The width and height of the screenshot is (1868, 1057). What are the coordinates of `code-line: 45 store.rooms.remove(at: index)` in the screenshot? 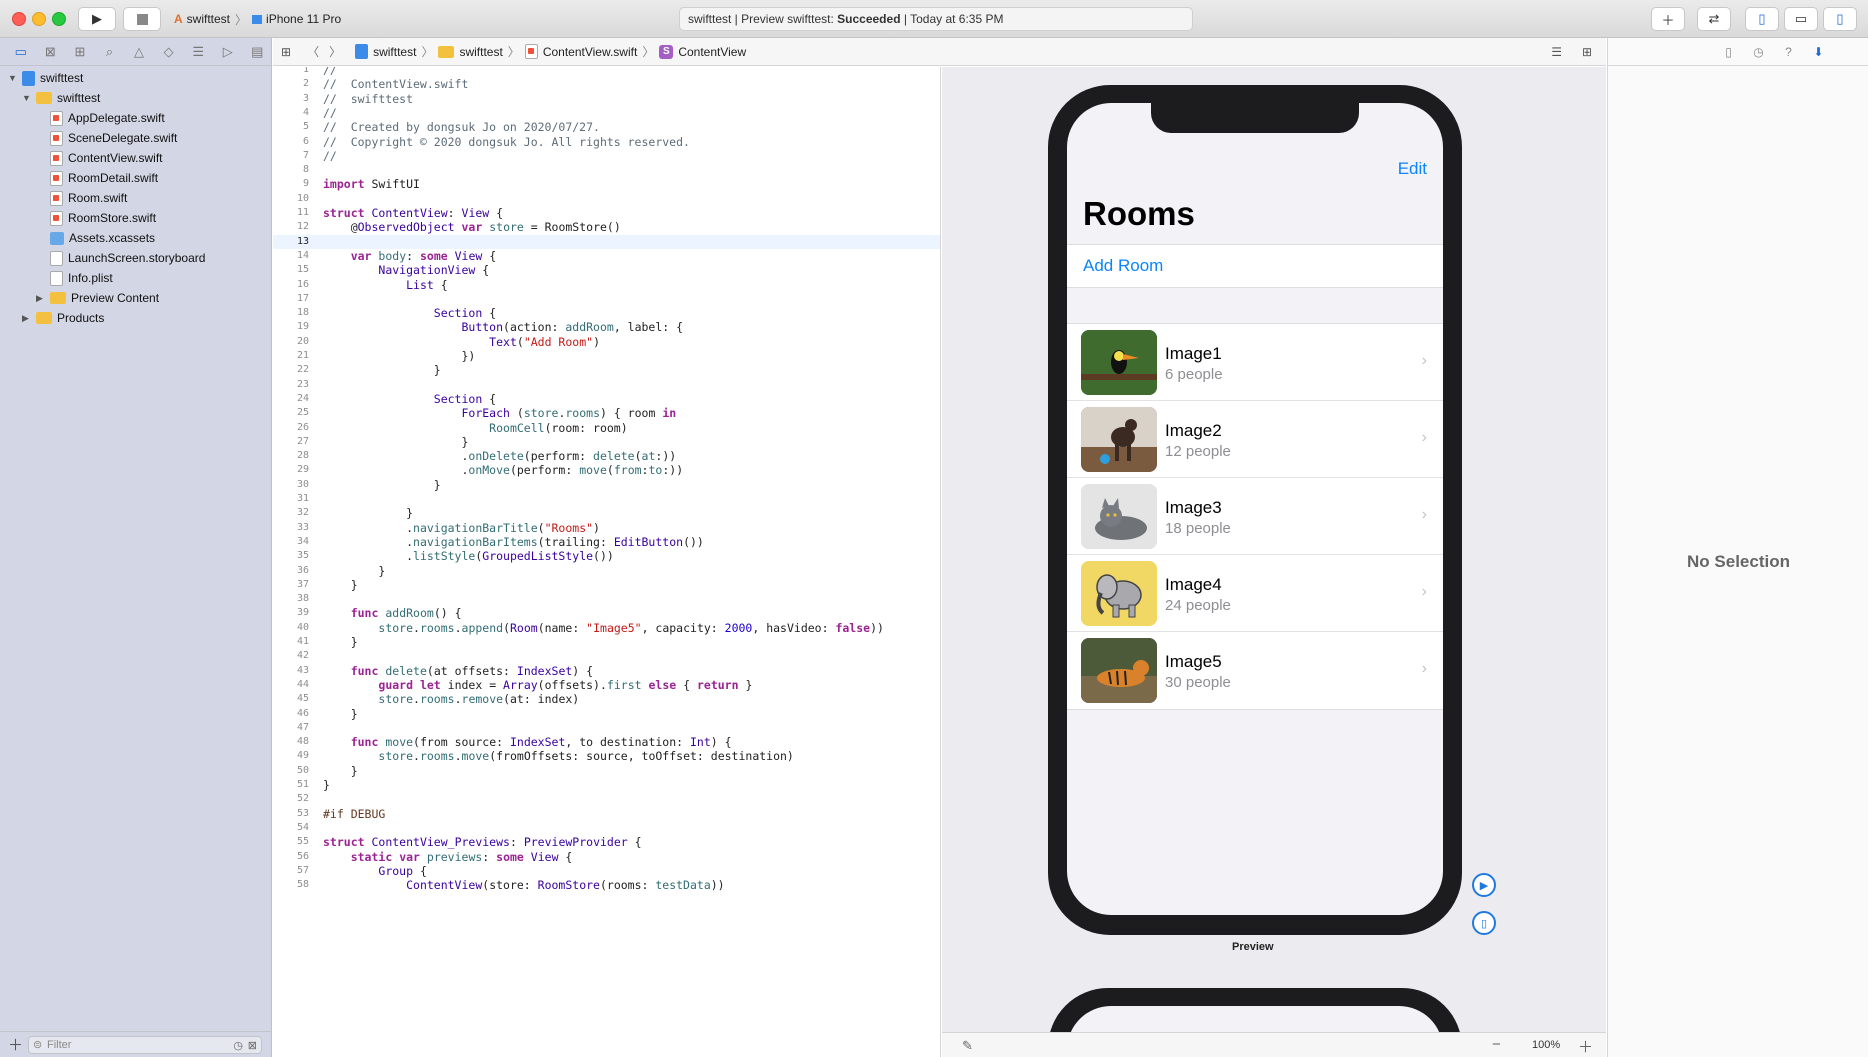 It's located at (606, 699).